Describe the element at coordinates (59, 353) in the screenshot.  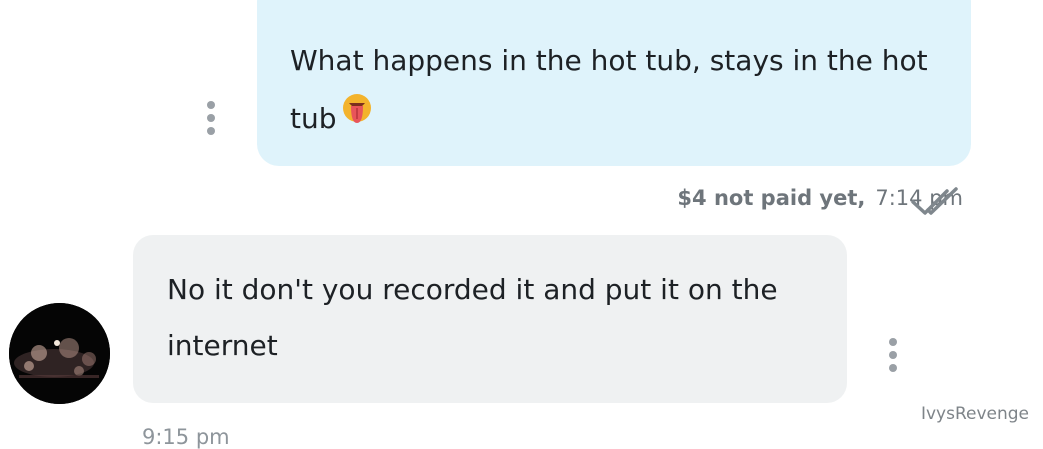
I see `avatar` at that location.